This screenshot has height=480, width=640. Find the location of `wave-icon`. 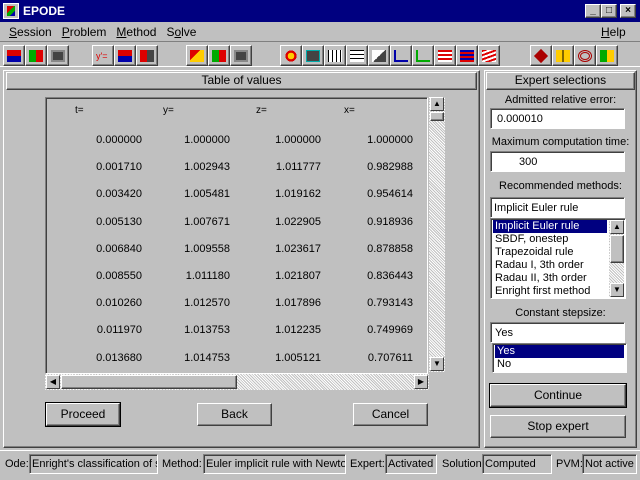

wave-icon is located at coordinates (489, 55).